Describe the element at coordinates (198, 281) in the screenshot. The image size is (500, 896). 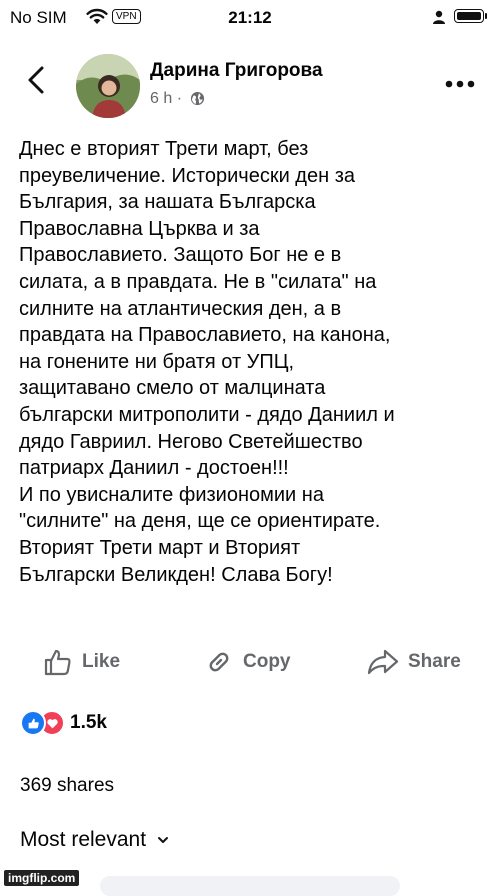
I see `post-line: силата, а в правдата. Не в "силата" на` at that location.